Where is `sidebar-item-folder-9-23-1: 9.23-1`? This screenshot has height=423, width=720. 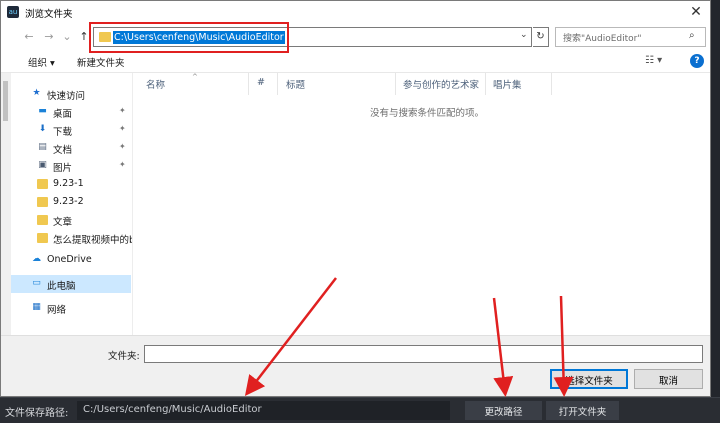
sidebar-item-folder-9-23-1: 9.23-1 is located at coordinates (71, 184).